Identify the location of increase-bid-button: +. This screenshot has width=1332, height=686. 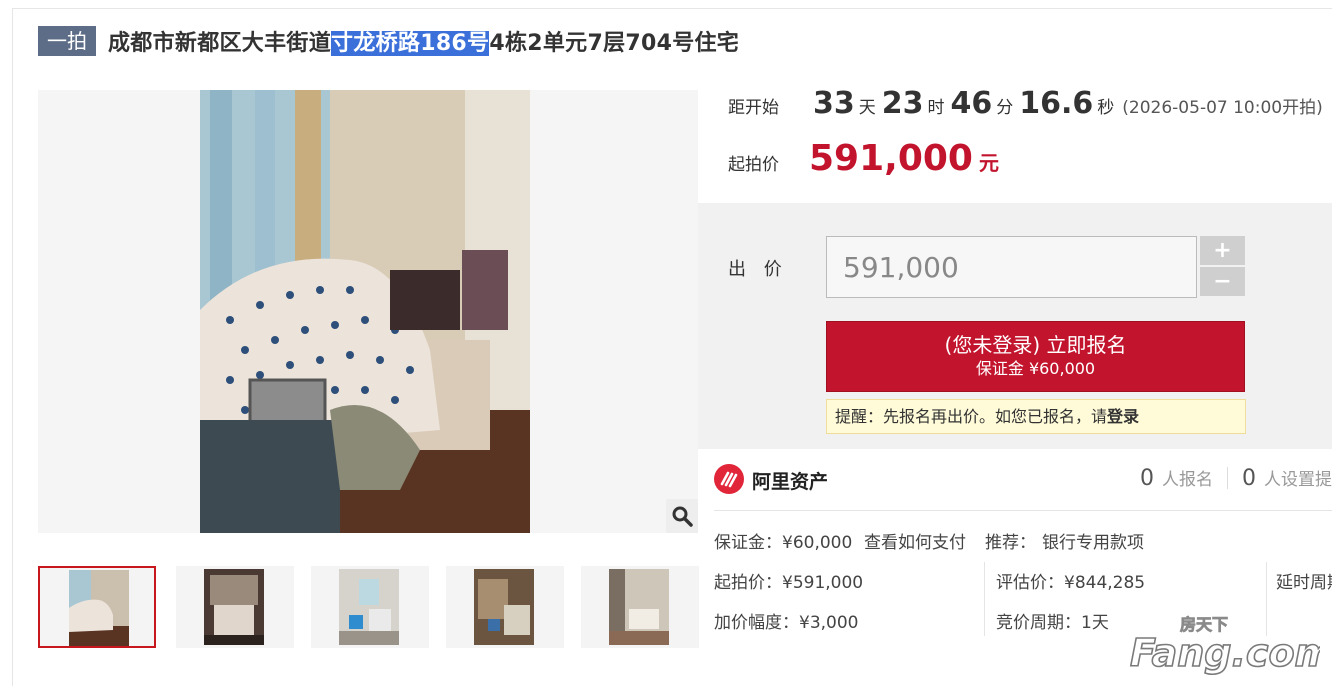
(1222, 250).